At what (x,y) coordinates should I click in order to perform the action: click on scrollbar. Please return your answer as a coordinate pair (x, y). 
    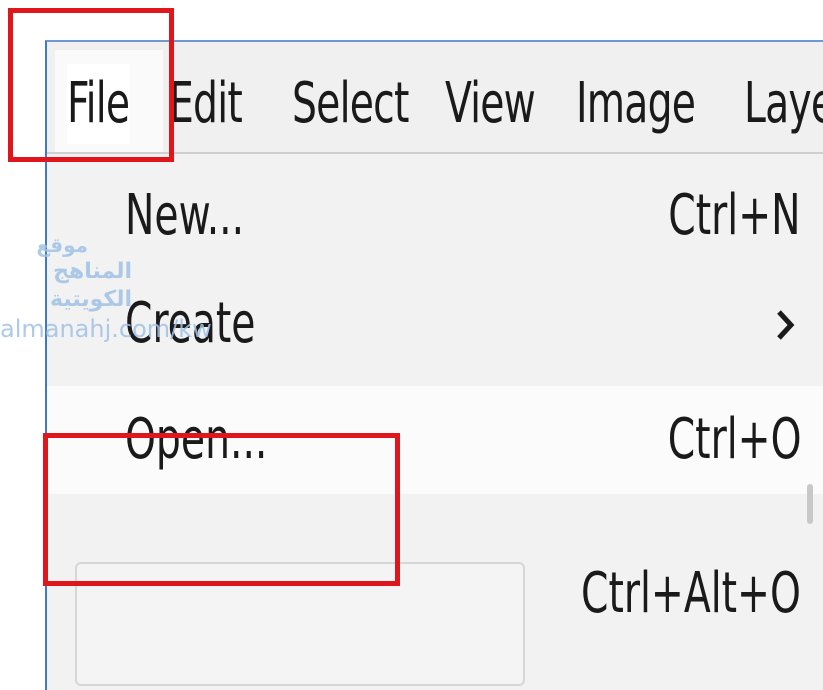
    Looking at the image, I should click on (810, 504).